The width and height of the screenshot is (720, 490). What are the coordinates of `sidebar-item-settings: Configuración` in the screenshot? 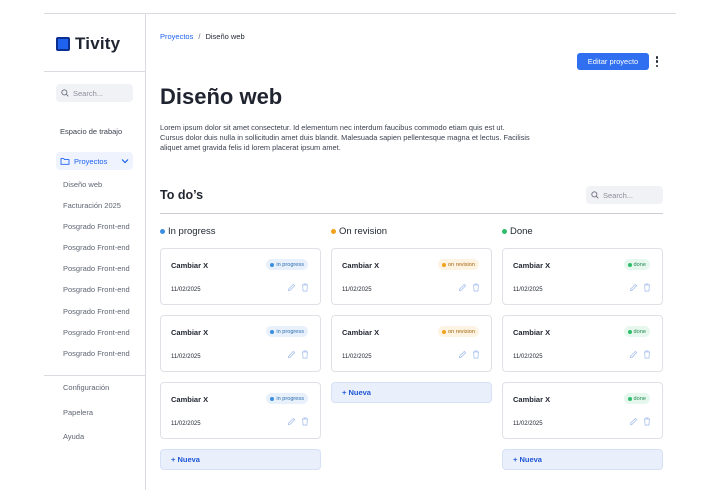 It's located at (86, 395).